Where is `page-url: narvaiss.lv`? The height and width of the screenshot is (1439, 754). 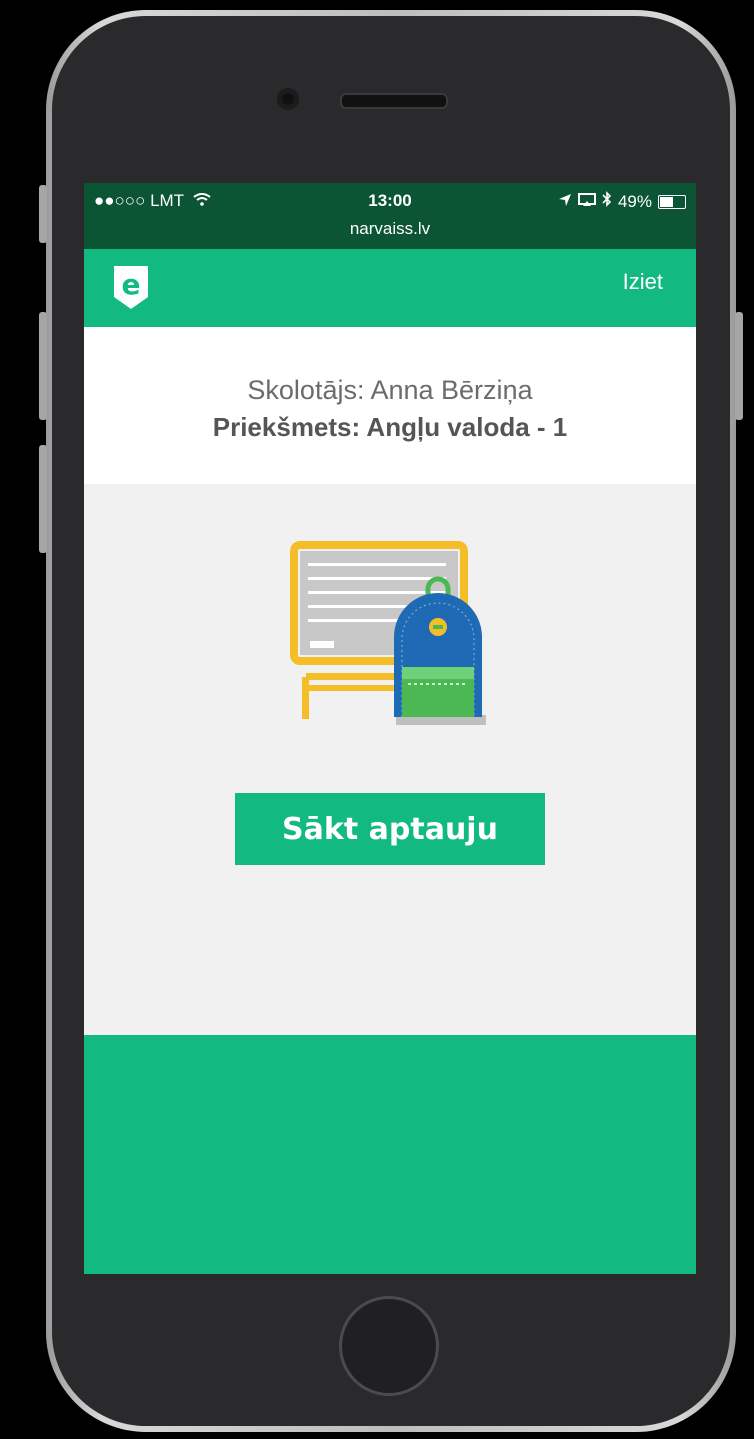 page-url: narvaiss.lv is located at coordinates (390, 229).